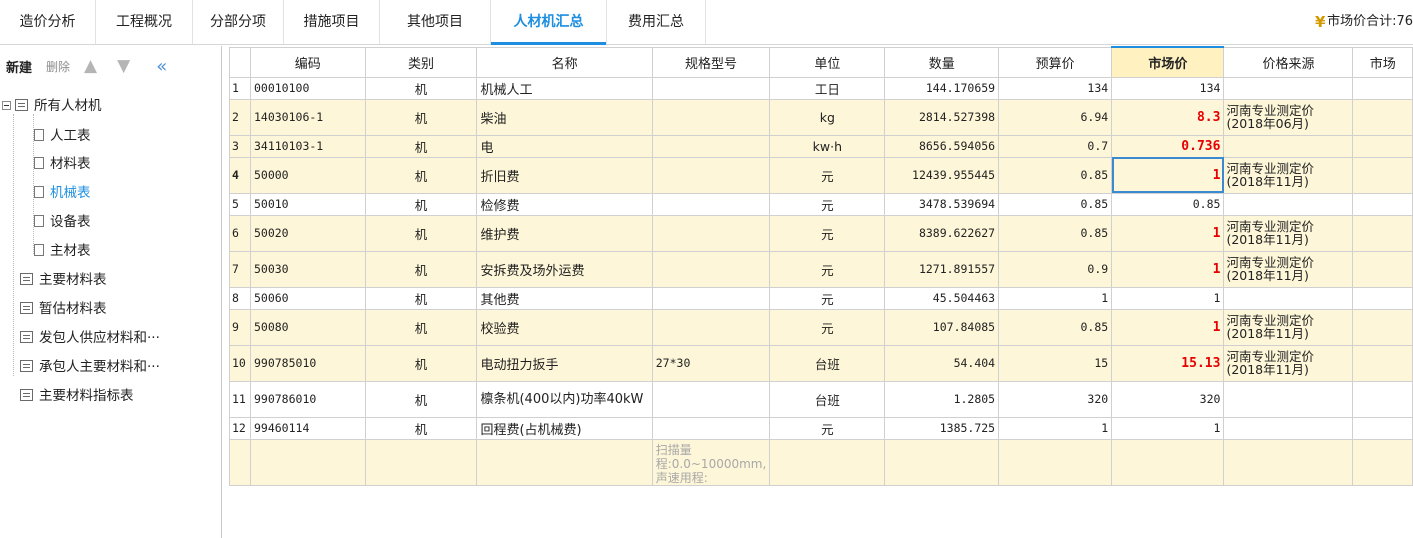 The width and height of the screenshot is (1413, 538). Describe the element at coordinates (1055, 88) in the screenshot. I see `budget-price-cell: 134` at that location.